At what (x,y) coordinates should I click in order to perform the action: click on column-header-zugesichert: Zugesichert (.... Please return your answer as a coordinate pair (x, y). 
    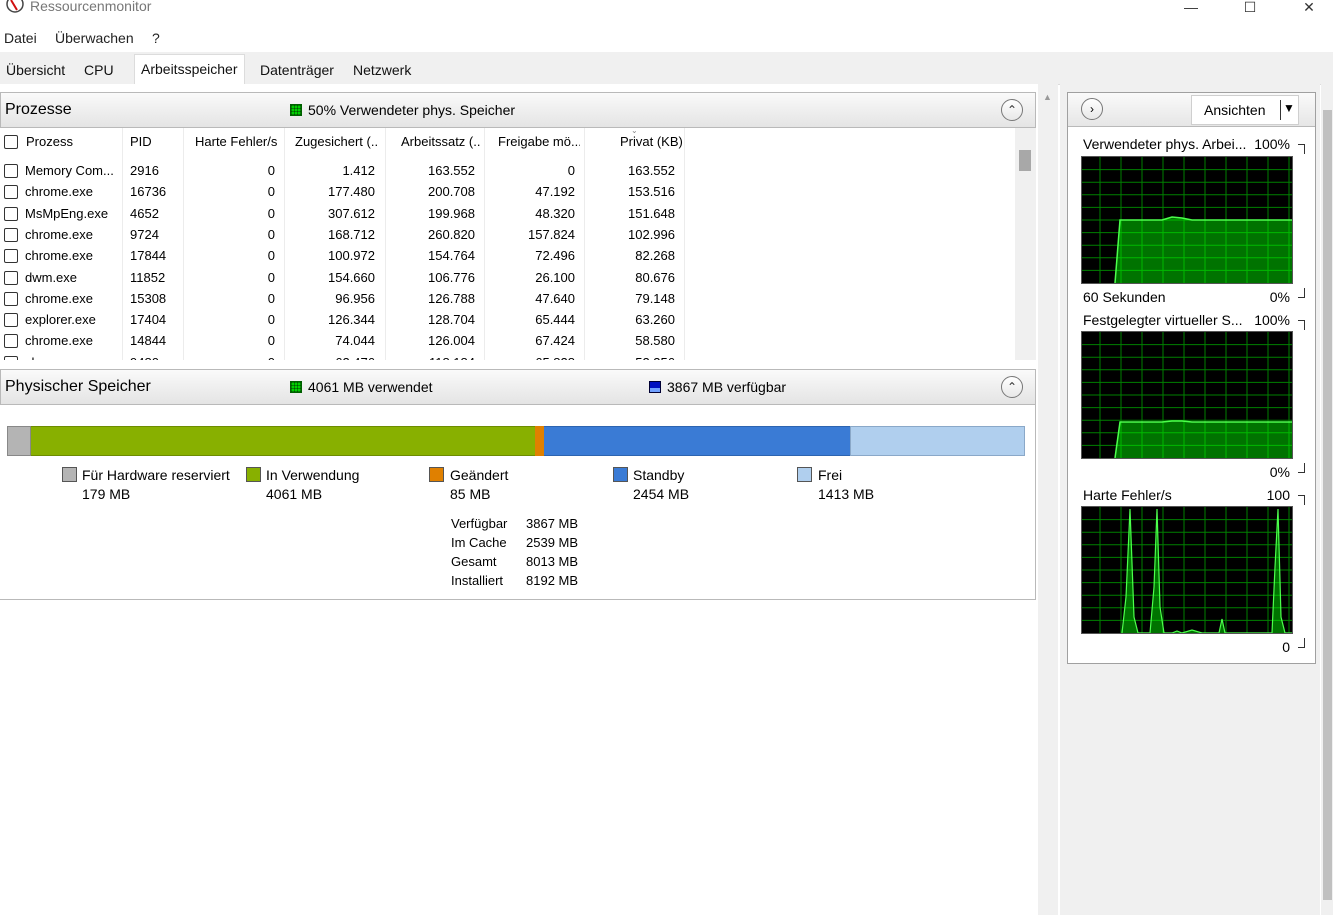
    Looking at the image, I should click on (337, 141).